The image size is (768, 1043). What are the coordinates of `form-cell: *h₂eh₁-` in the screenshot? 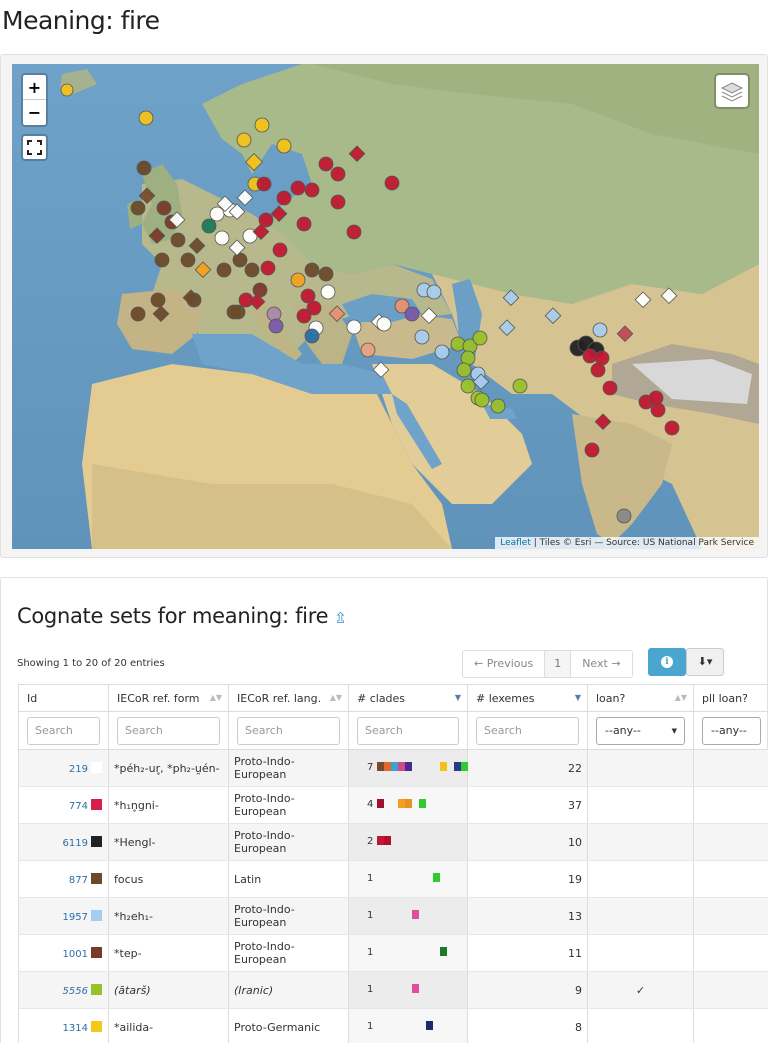 It's located at (168, 916).